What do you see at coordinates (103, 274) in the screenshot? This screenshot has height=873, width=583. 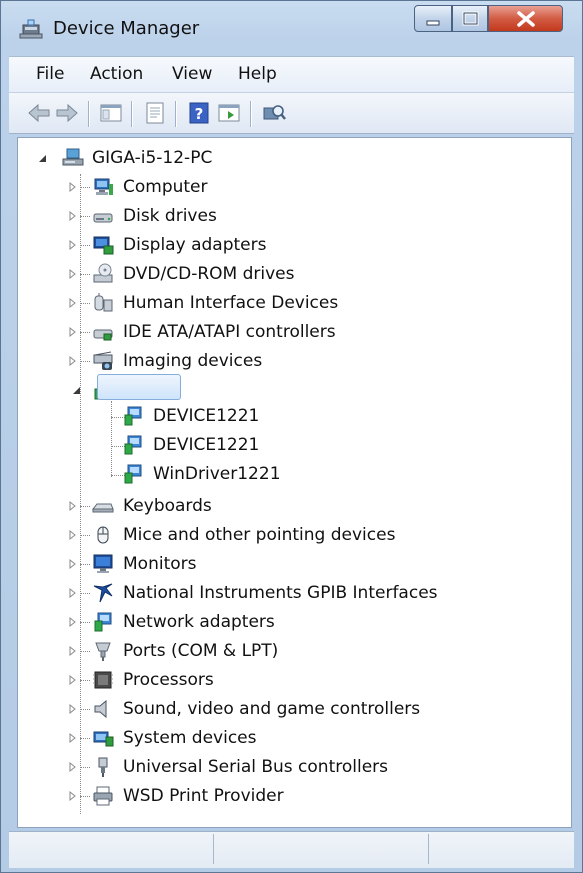 I see `dvd-drive-icon` at bounding box center [103, 274].